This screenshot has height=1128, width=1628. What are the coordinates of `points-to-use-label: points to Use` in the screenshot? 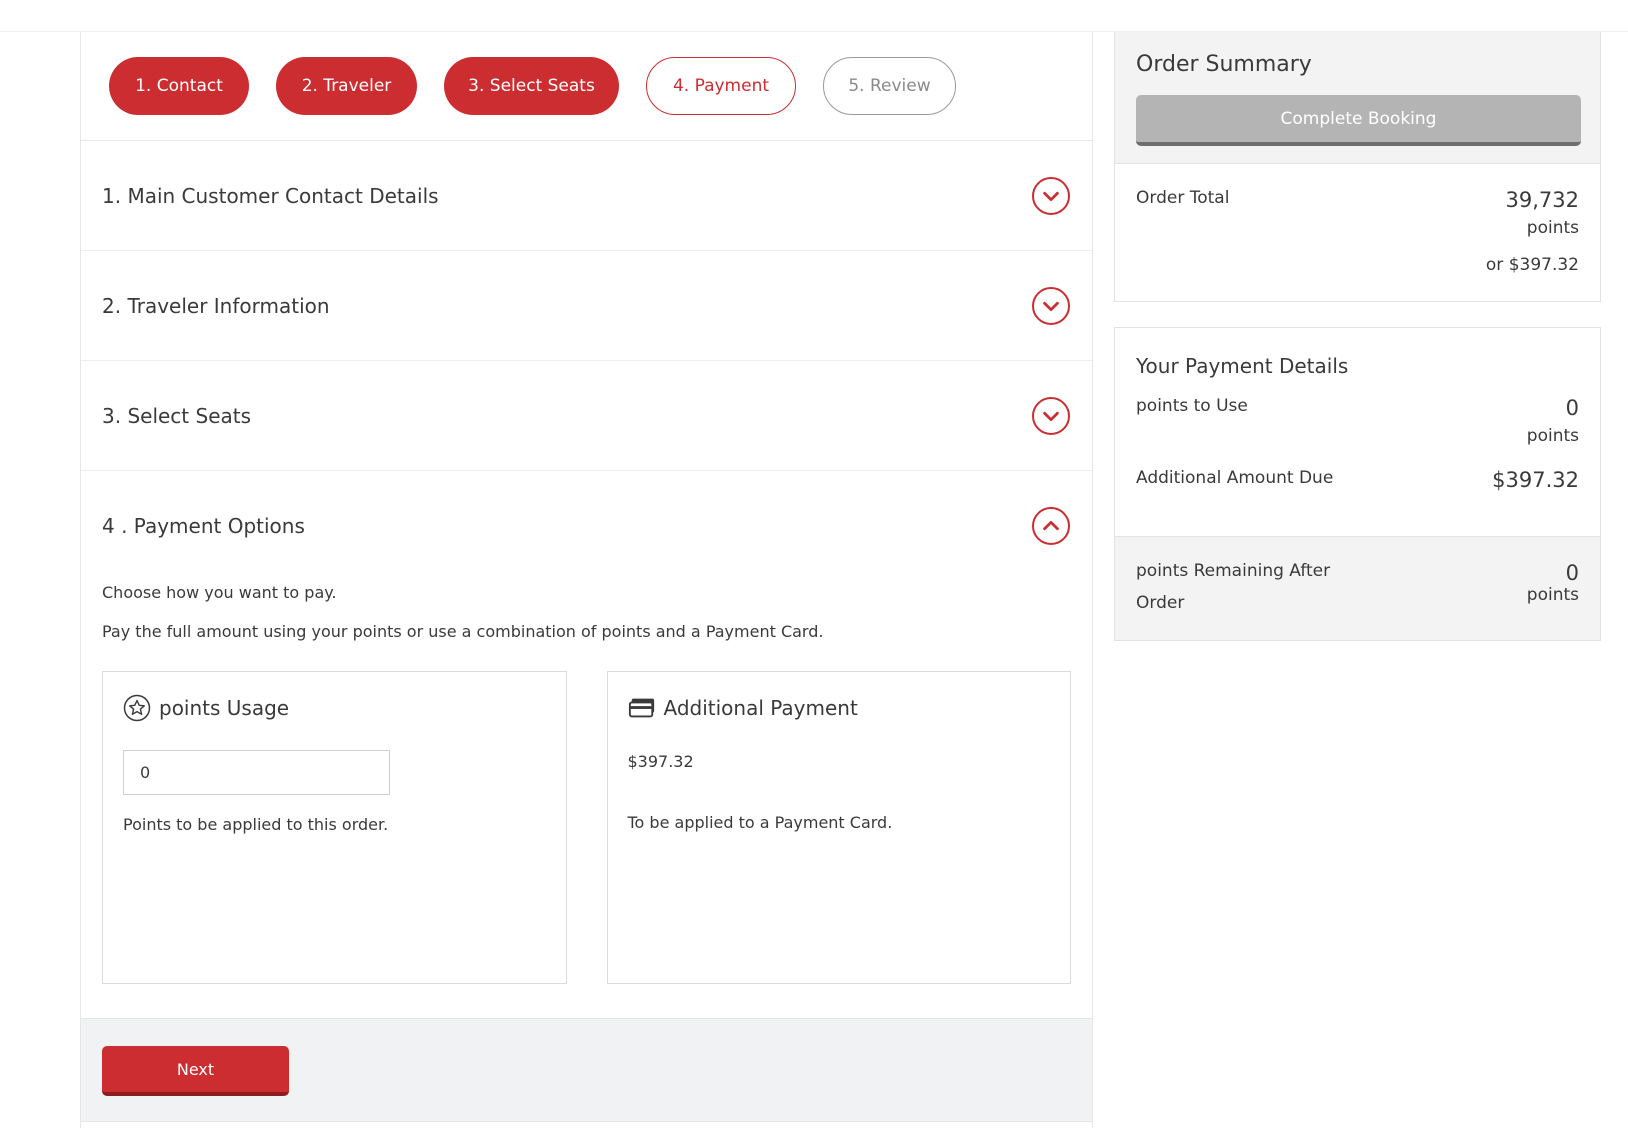 It's located at (1192, 406).